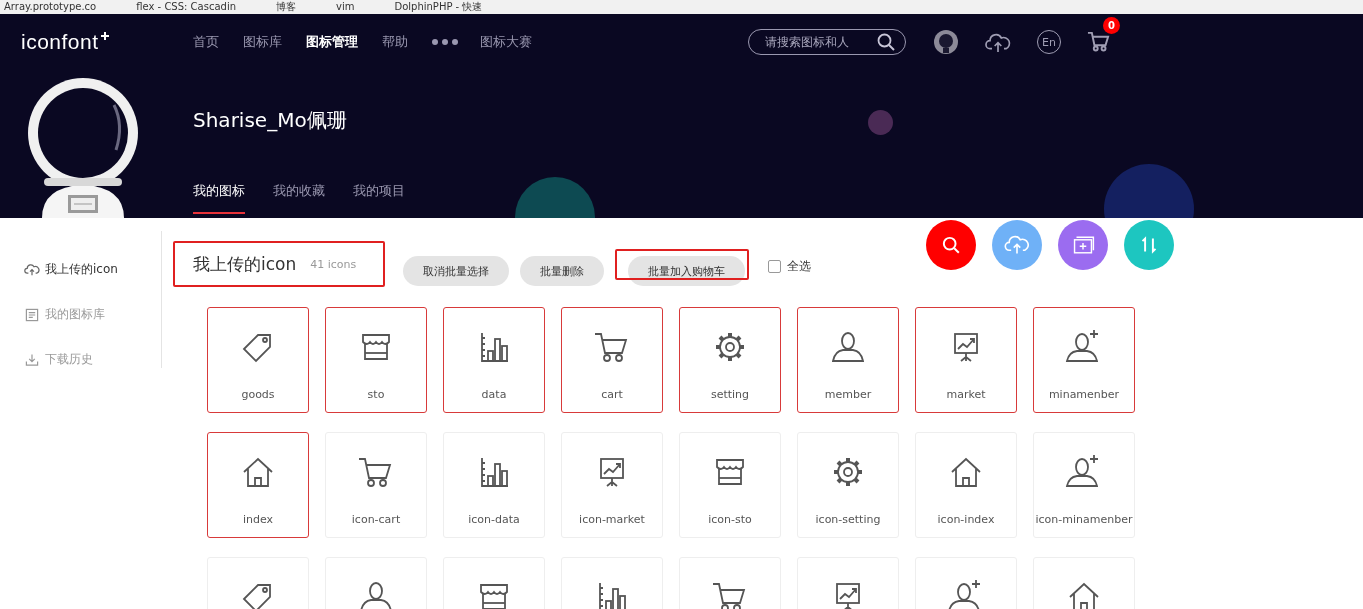  What do you see at coordinates (730, 519) in the screenshot?
I see `icon-name: icon-sto` at bounding box center [730, 519].